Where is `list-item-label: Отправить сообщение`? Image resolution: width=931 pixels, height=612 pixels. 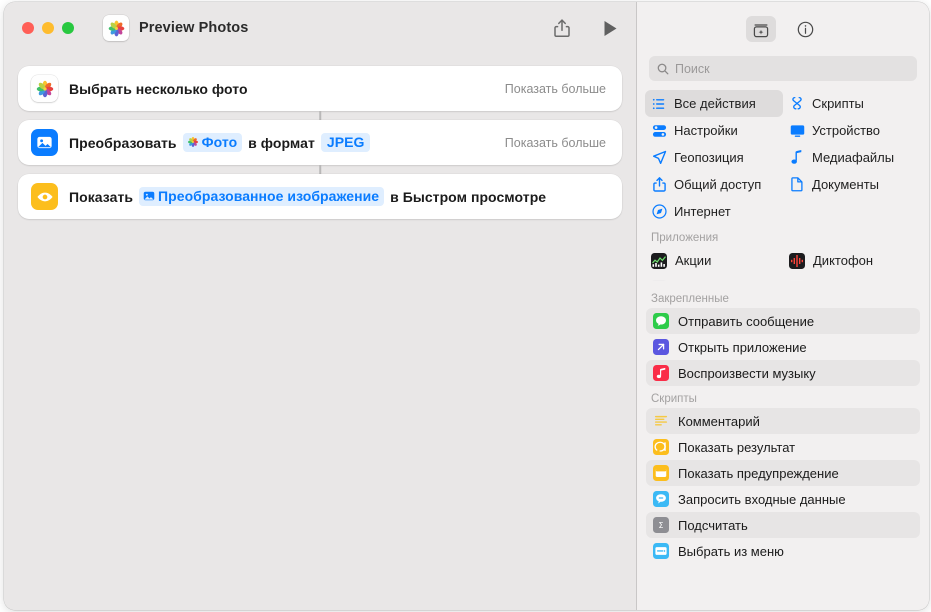
list-item-label: Отправить сообщение is located at coordinates (746, 321).